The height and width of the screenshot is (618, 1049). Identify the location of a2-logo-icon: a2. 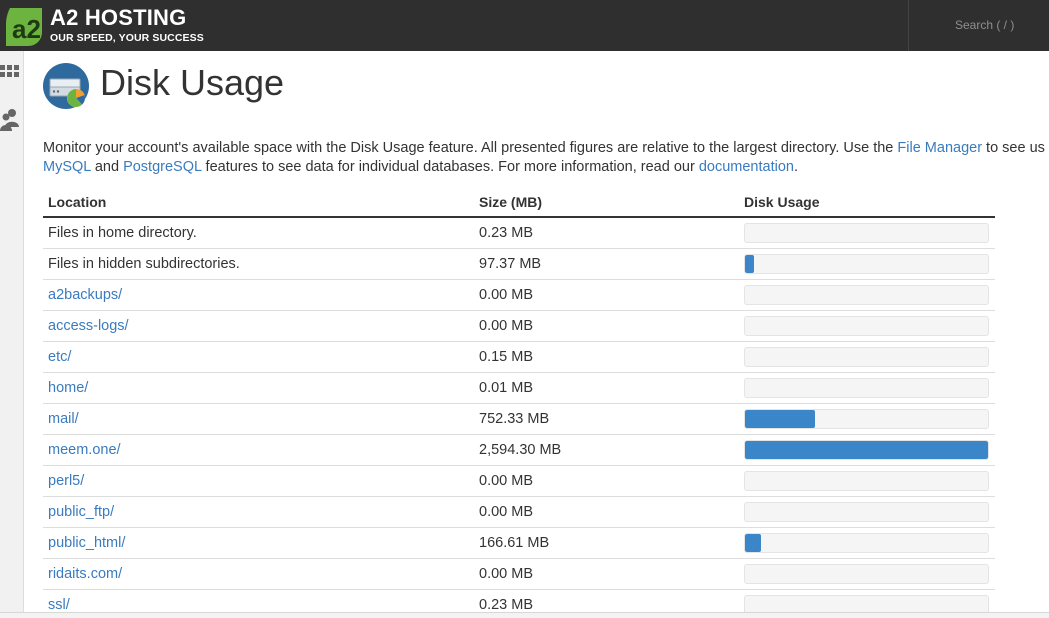
(24, 27).